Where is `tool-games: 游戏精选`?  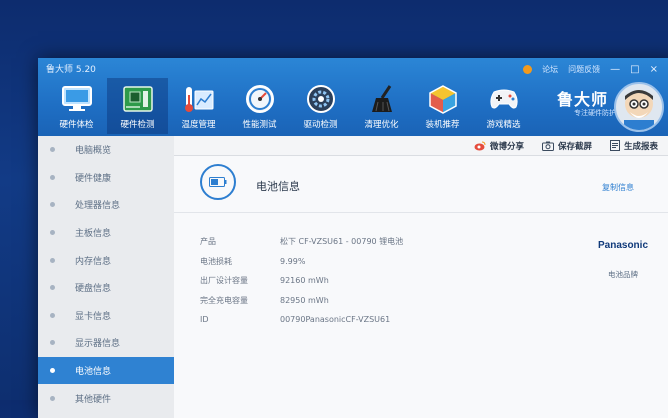 tool-games: 游戏精选 is located at coordinates (503, 106).